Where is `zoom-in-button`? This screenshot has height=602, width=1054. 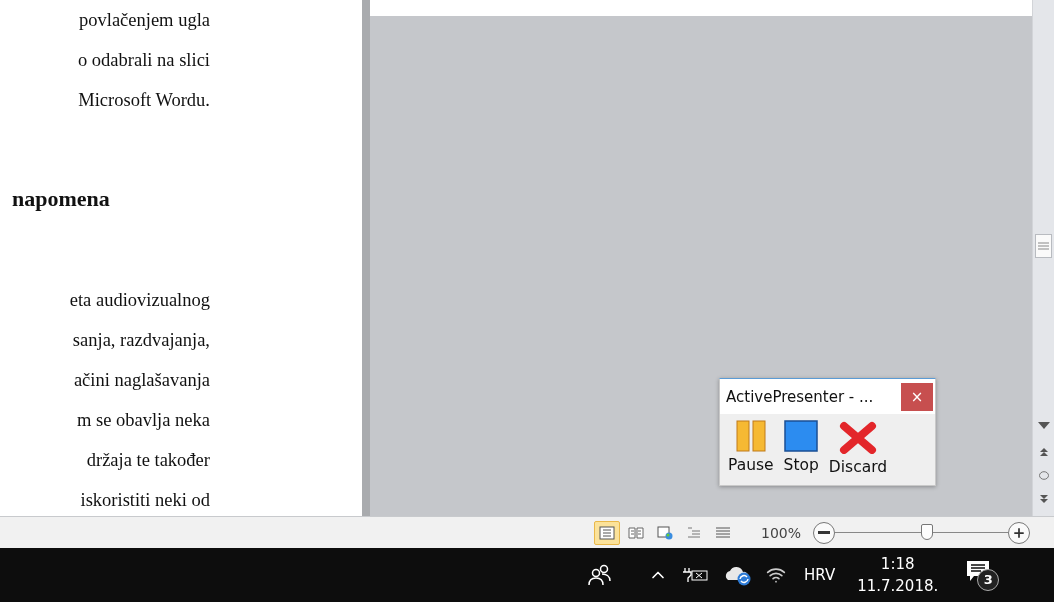 zoom-in-button is located at coordinates (1019, 532).